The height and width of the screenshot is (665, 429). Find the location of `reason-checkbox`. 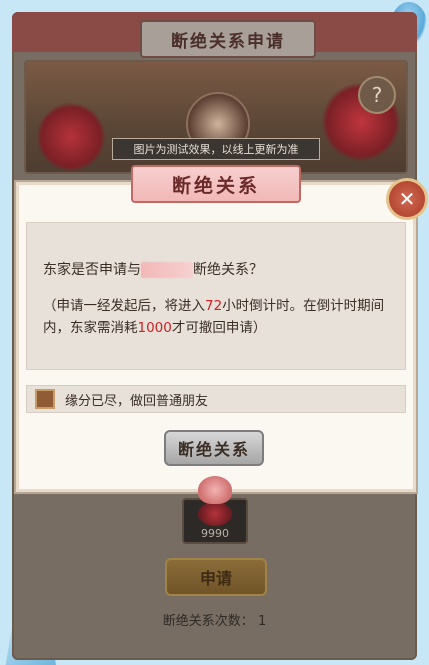

reason-checkbox is located at coordinates (45, 399).